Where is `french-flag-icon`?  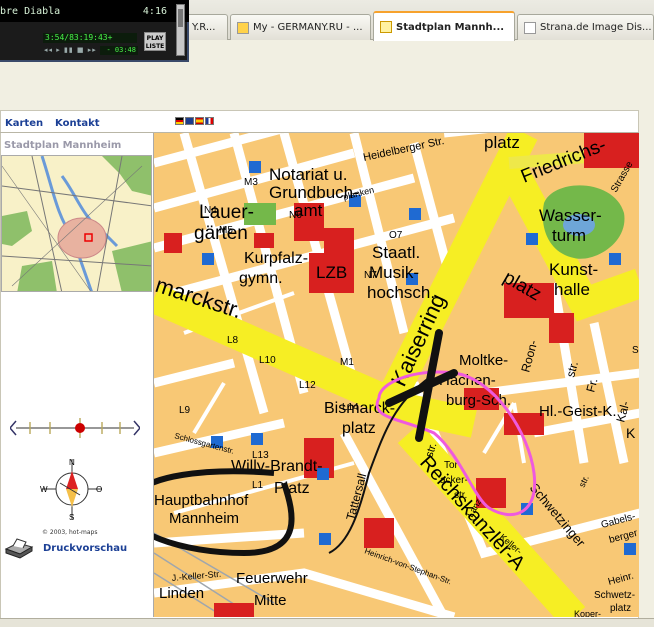 french-flag-icon is located at coordinates (209, 121).